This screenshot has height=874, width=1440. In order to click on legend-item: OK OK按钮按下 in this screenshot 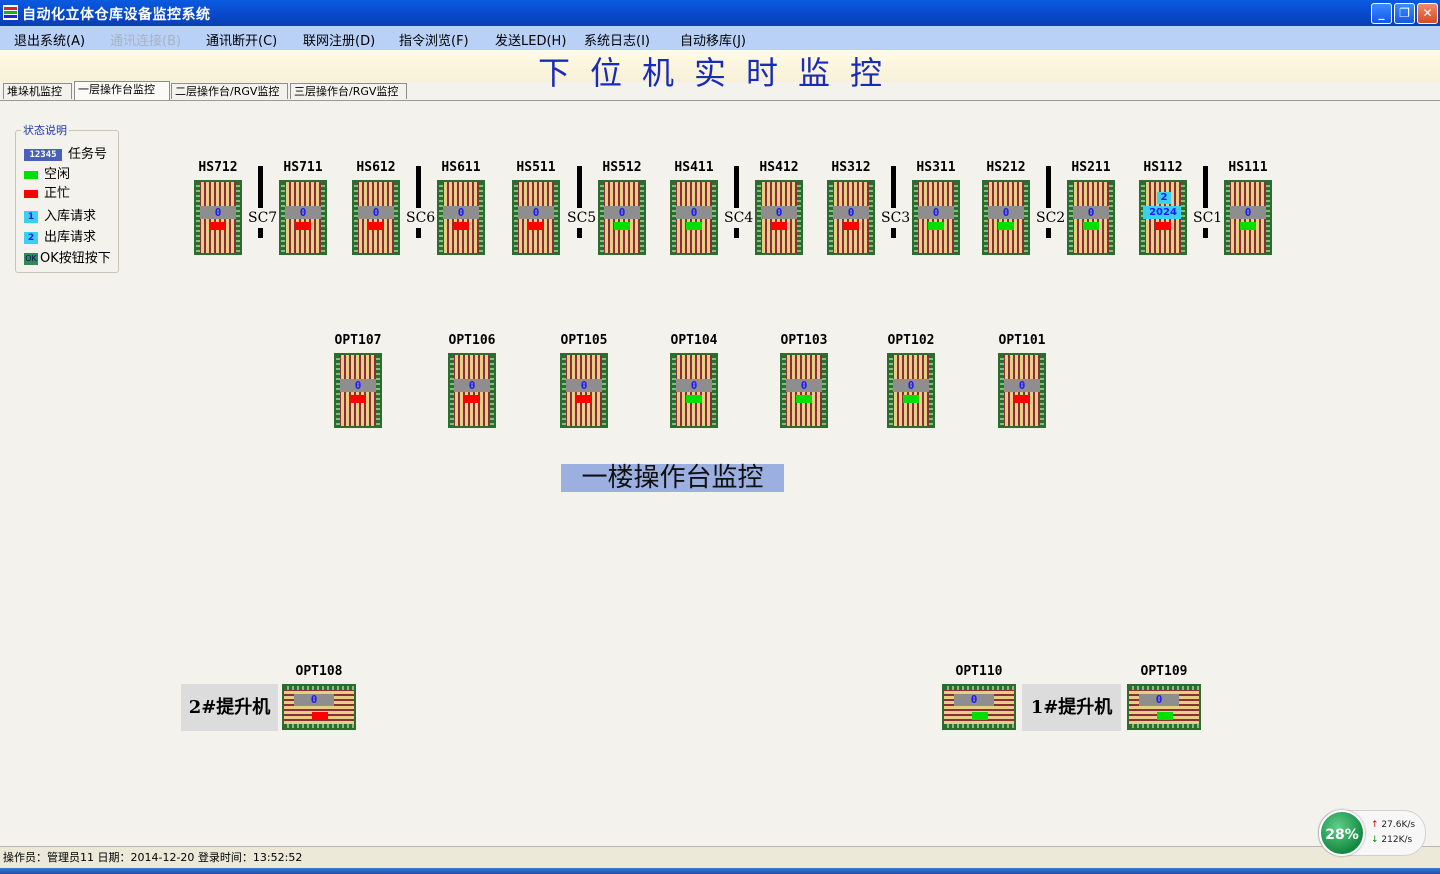, I will do `click(67, 256)`.